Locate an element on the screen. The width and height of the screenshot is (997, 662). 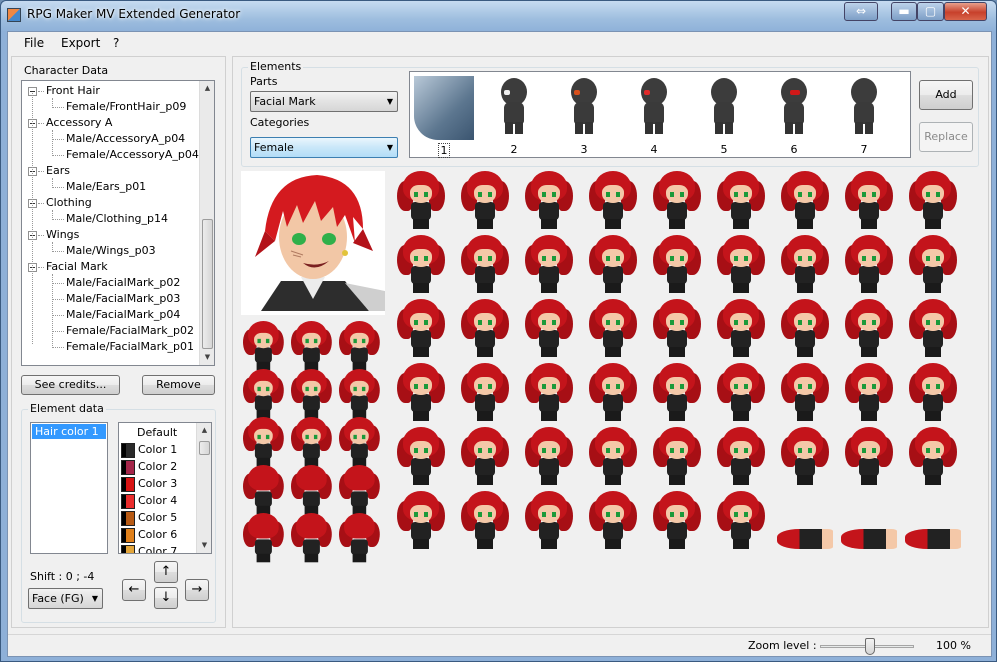
color-option: Color 5 is located at coordinates (158, 518).